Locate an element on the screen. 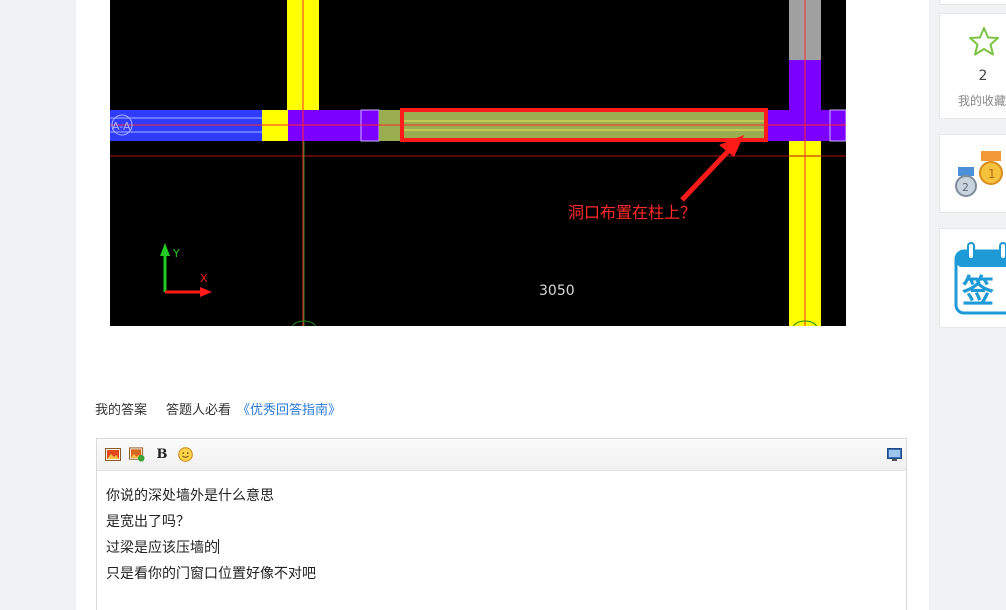 Image resolution: width=1006 pixels, height=610 pixels. cad-axis-x: X is located at coordinates (204, 278).